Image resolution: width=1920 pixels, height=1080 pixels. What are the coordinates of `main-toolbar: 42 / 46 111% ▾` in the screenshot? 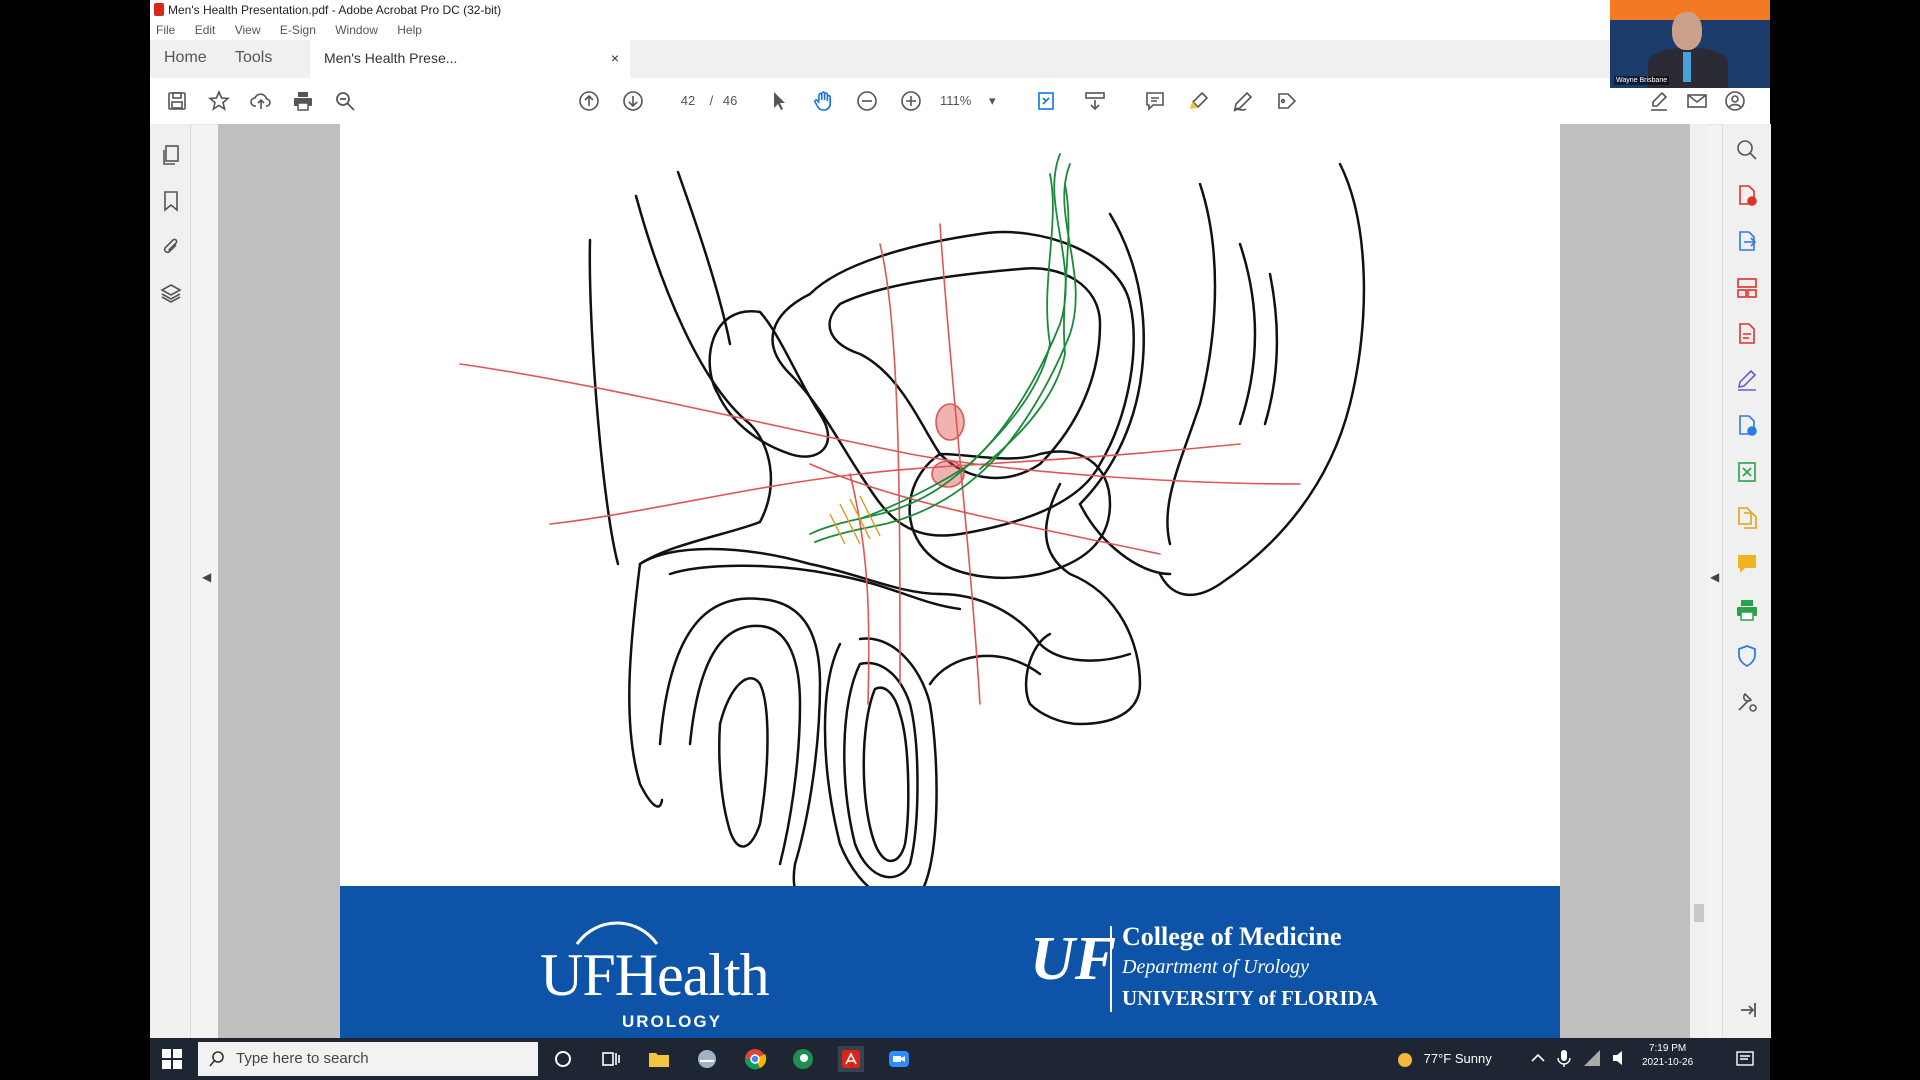 It's located at (960, 101).